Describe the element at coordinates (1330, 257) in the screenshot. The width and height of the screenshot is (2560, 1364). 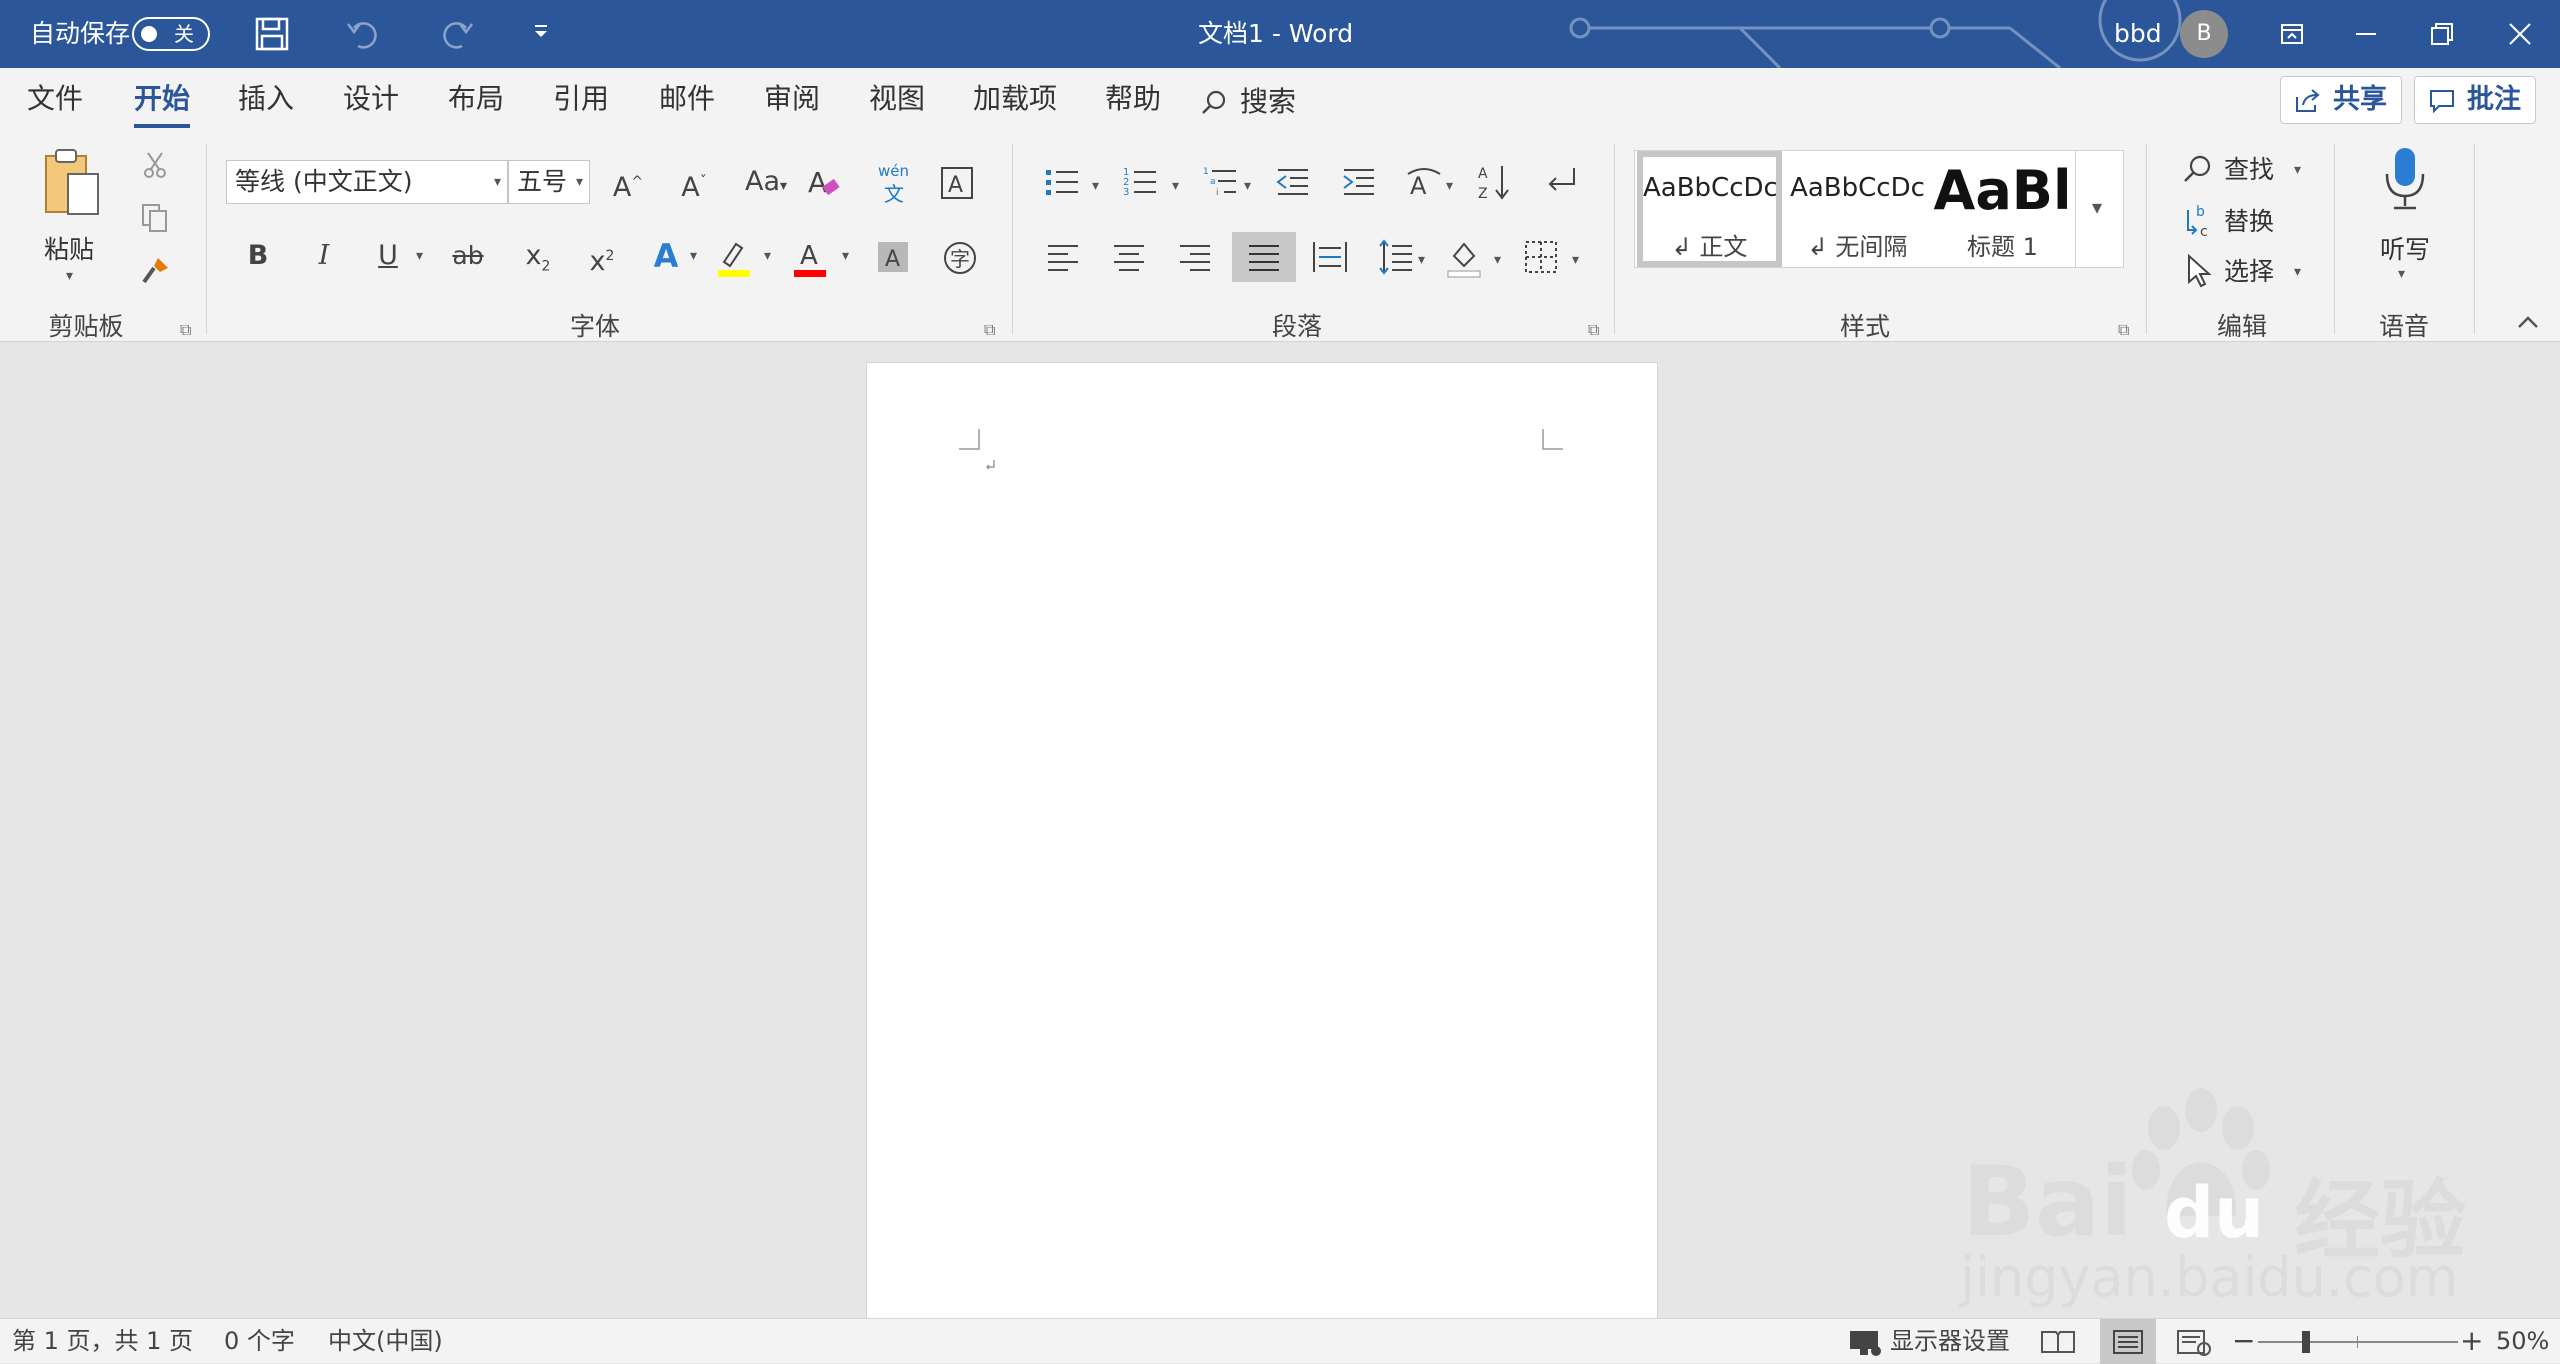
I see `distributed-icon` at that location.